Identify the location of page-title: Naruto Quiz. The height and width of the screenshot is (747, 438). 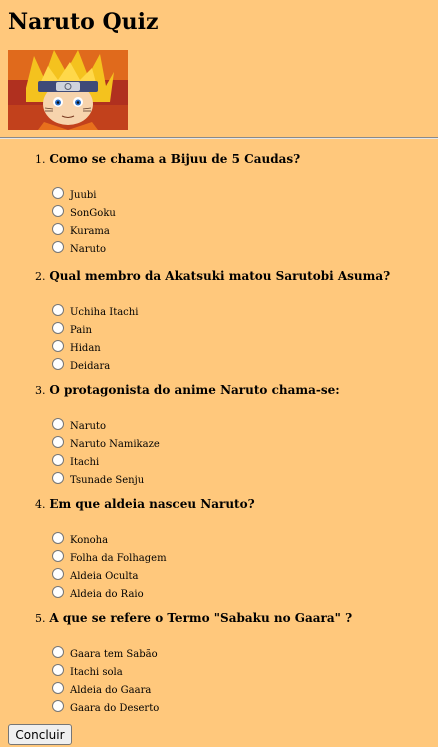
(83, 22).